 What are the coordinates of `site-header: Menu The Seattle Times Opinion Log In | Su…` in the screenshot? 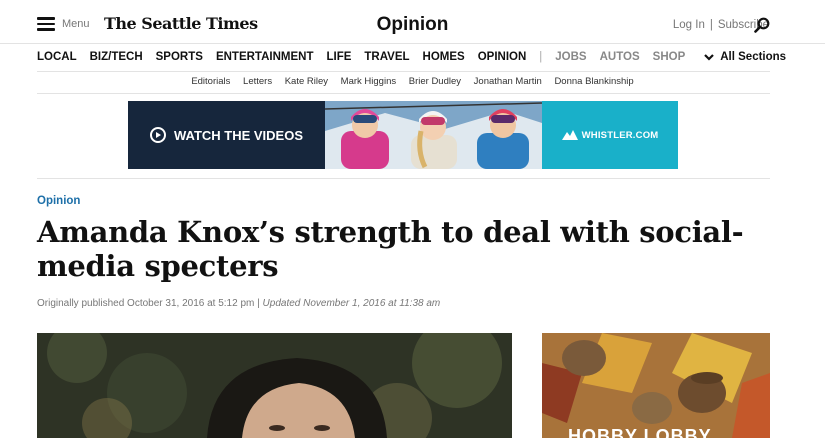 It's located at (412, 22).